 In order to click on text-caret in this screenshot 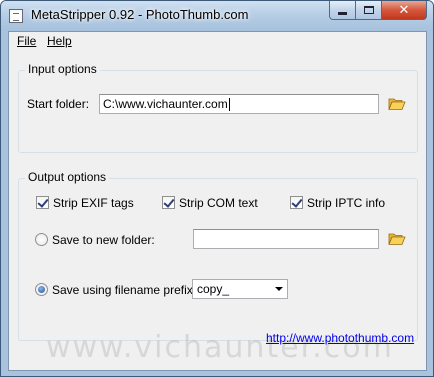, I will do `click(229, 105)`.